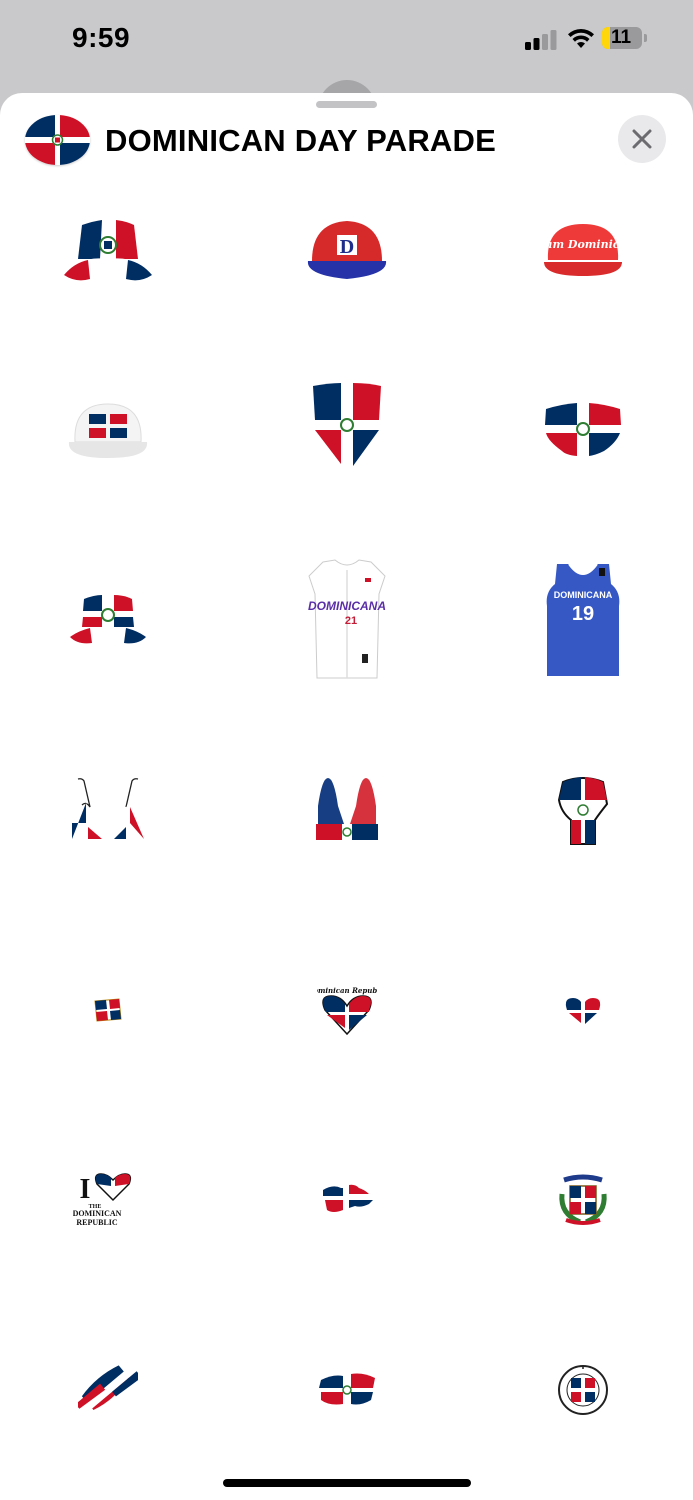  What do you see at coordinates (351, 621) in the screenshot?
I see `jersey-number: 21` at bounding box center [351, 621].